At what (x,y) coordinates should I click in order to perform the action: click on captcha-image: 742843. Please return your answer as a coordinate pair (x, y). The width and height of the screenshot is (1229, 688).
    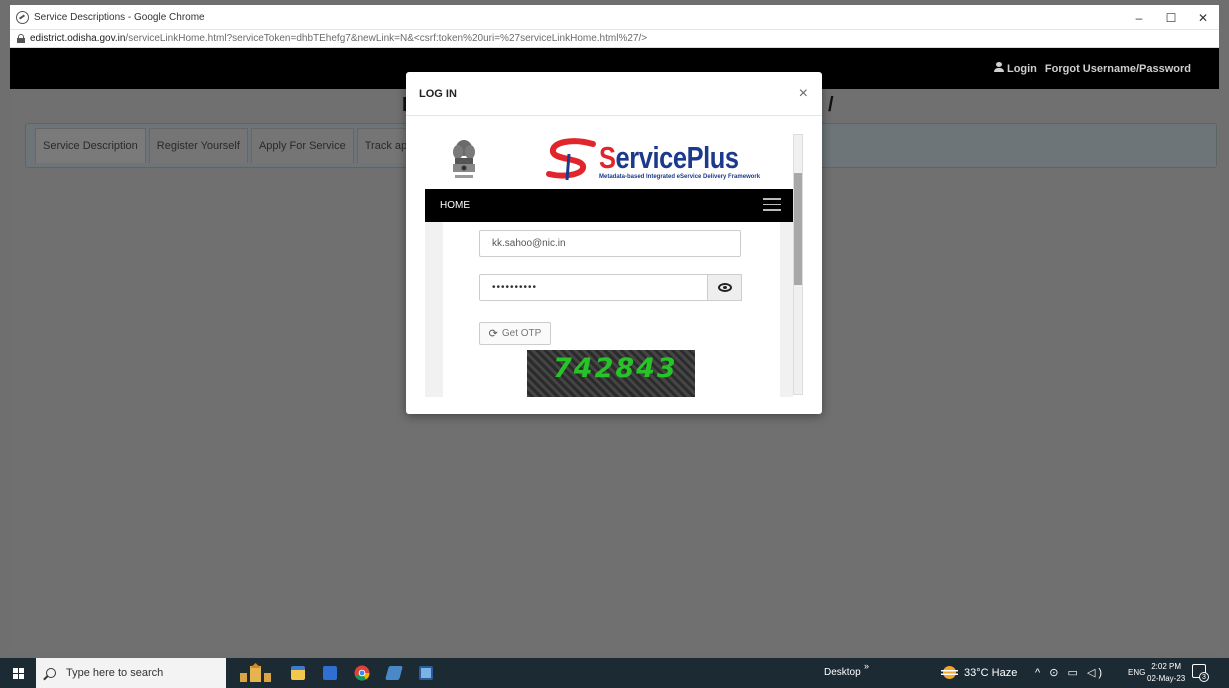
    Looking at the image, I should click on (611, 373).